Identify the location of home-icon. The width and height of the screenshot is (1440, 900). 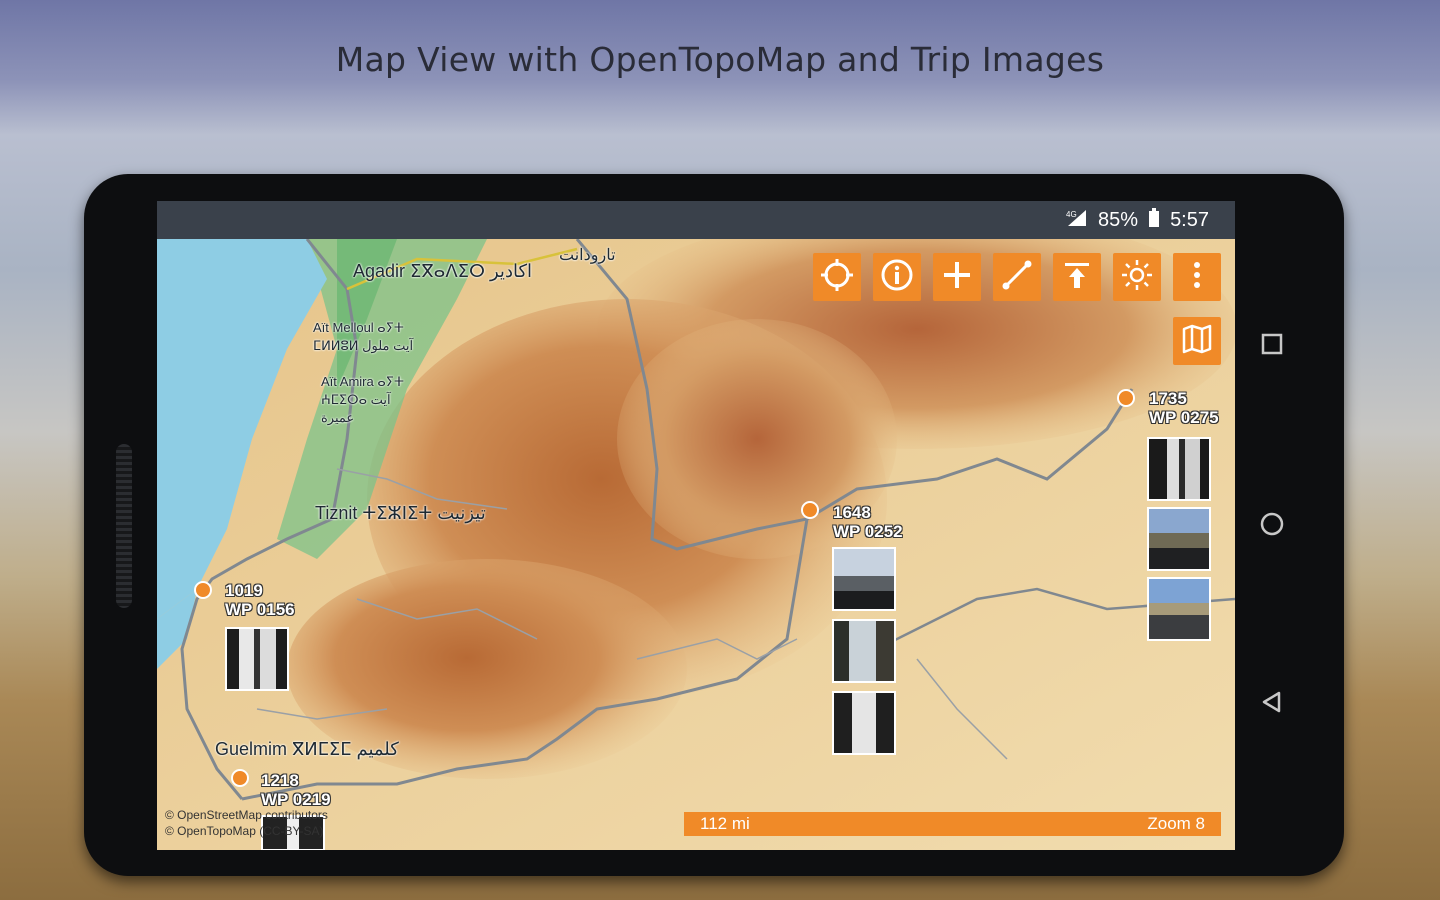
(1272, 526).